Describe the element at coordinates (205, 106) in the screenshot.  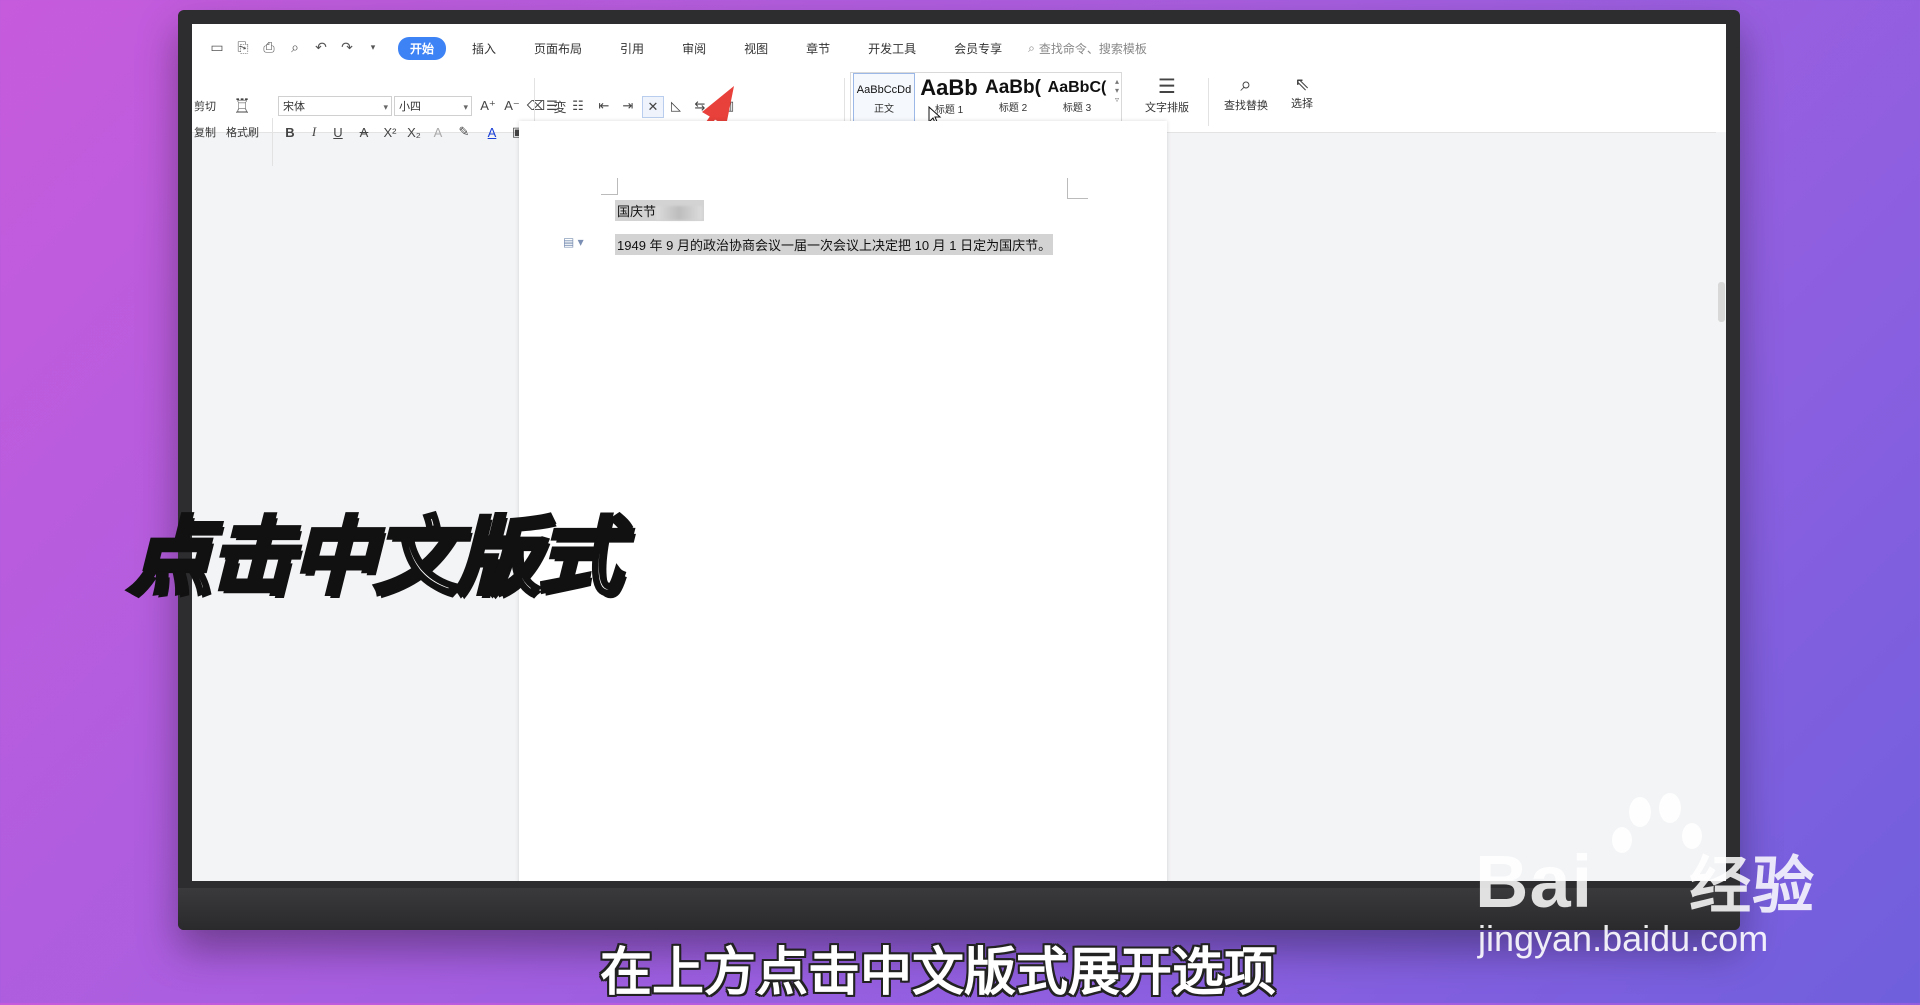
I see `cut-button: 剪切` at that location.